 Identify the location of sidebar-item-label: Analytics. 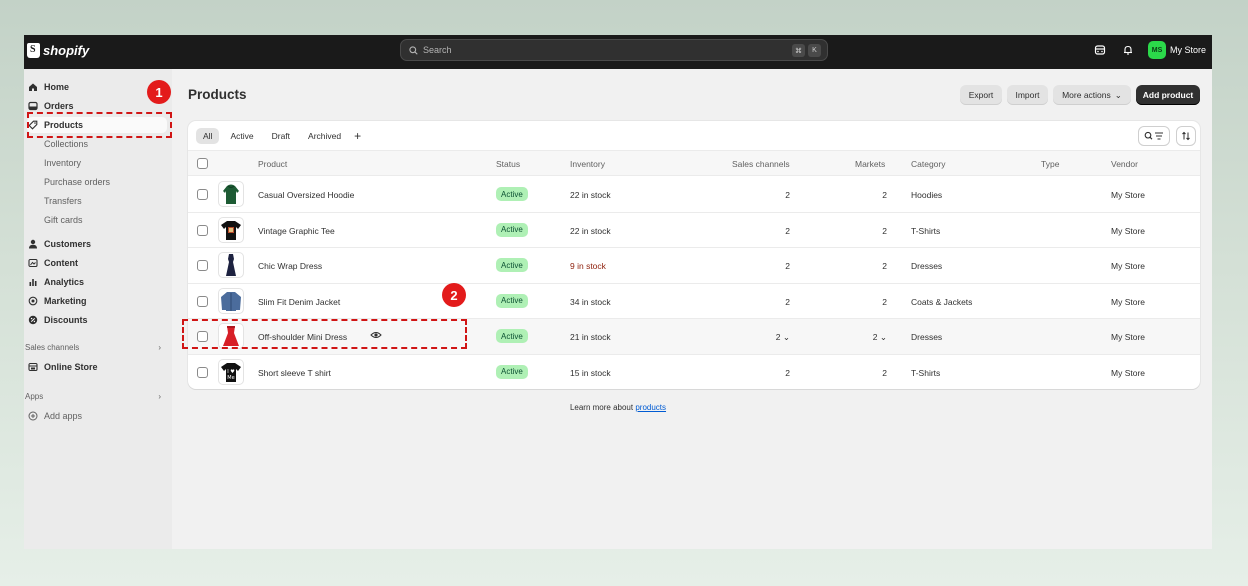
(64, 282).